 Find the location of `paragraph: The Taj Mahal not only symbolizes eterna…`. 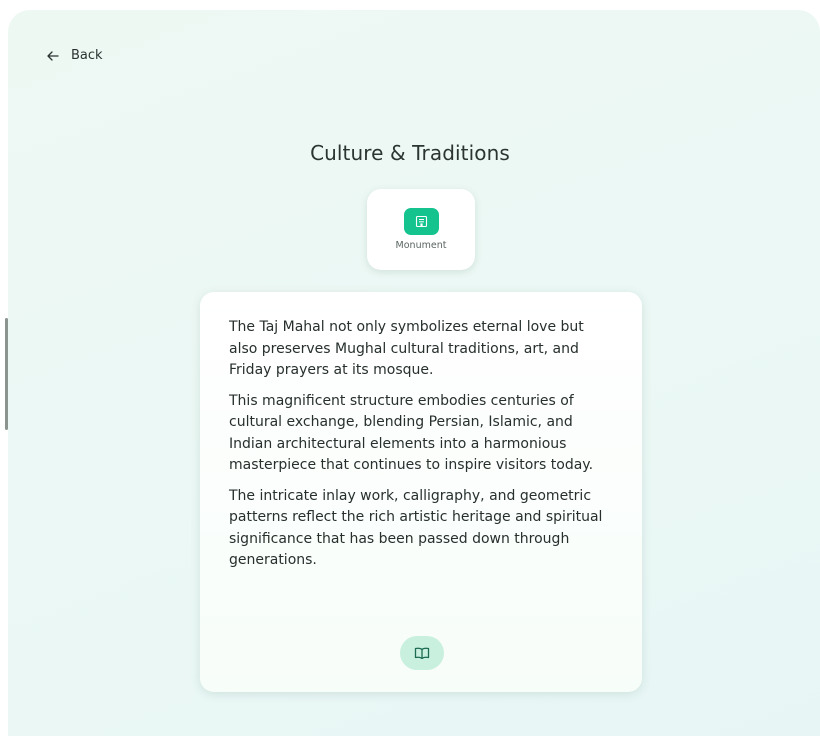

paragraph: The Taj Mahal not only symbolizes eterna… is located at coordinates (406, 348).